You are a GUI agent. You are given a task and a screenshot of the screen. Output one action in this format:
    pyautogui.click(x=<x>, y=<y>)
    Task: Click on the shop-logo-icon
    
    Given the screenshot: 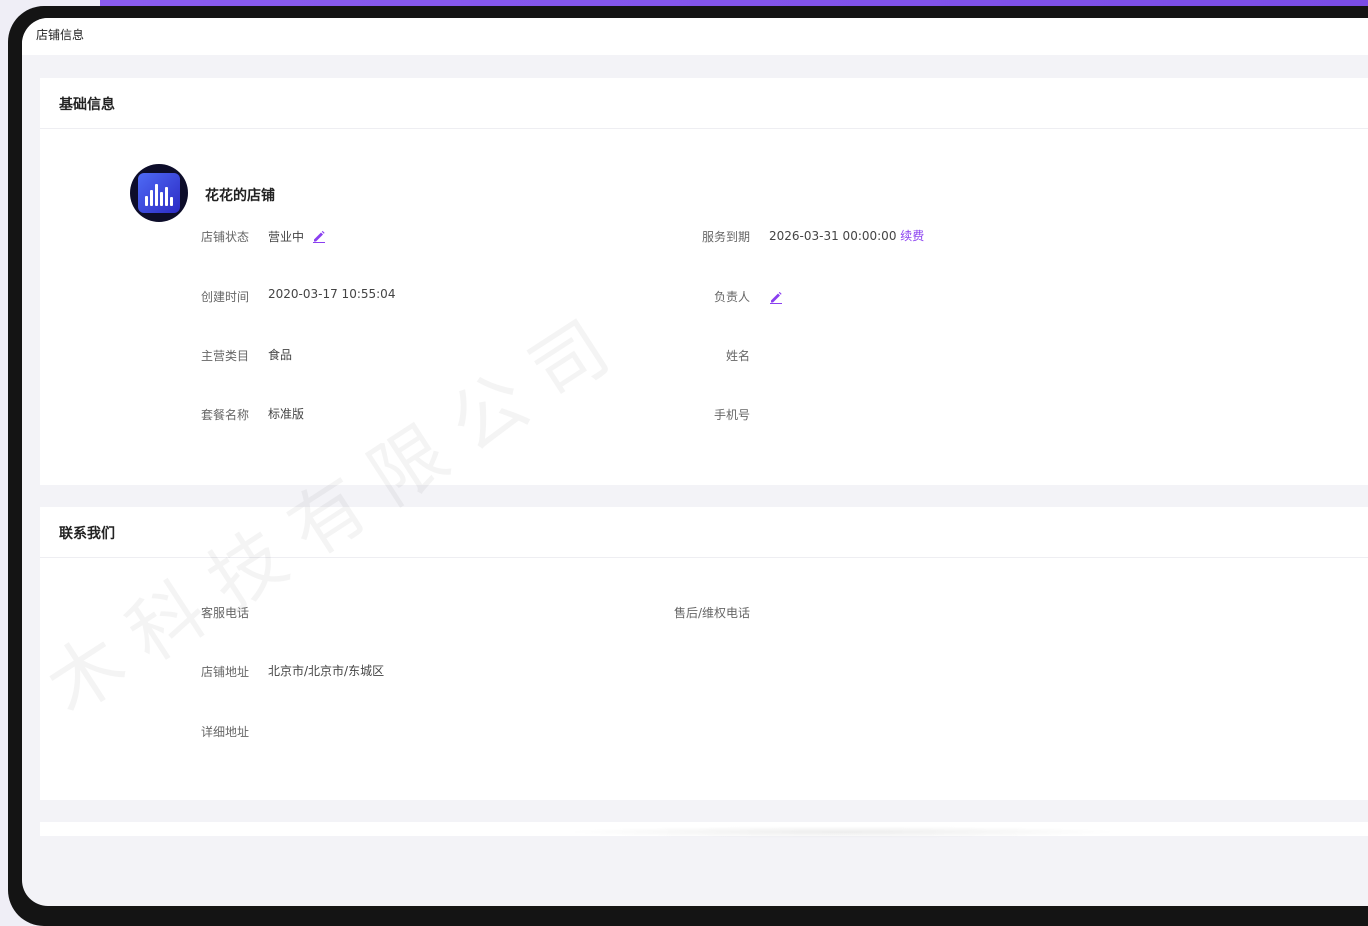 What is the action you would take?
    pyautogui.click(x=159, y=193)
    